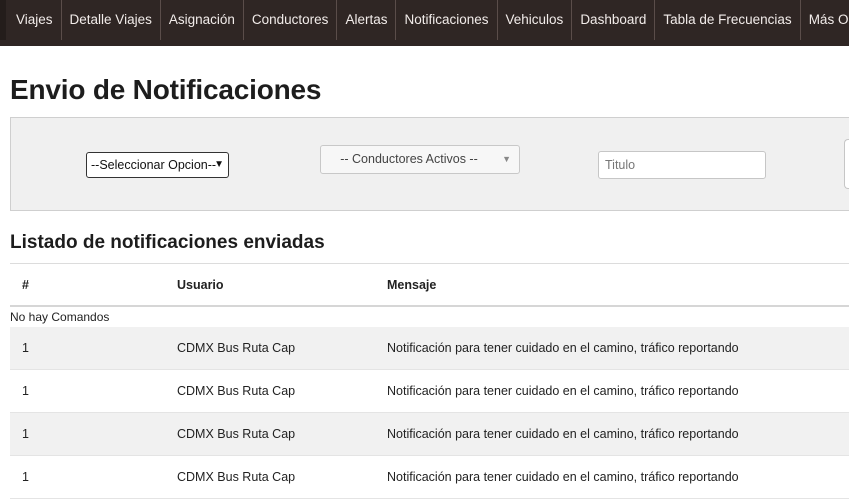 This screenshot has width=849, height=499. Describe the element at coordinates (447, 20) in the screenshot. I see `nav-item-notificaciones: Notificaciones` at that location.